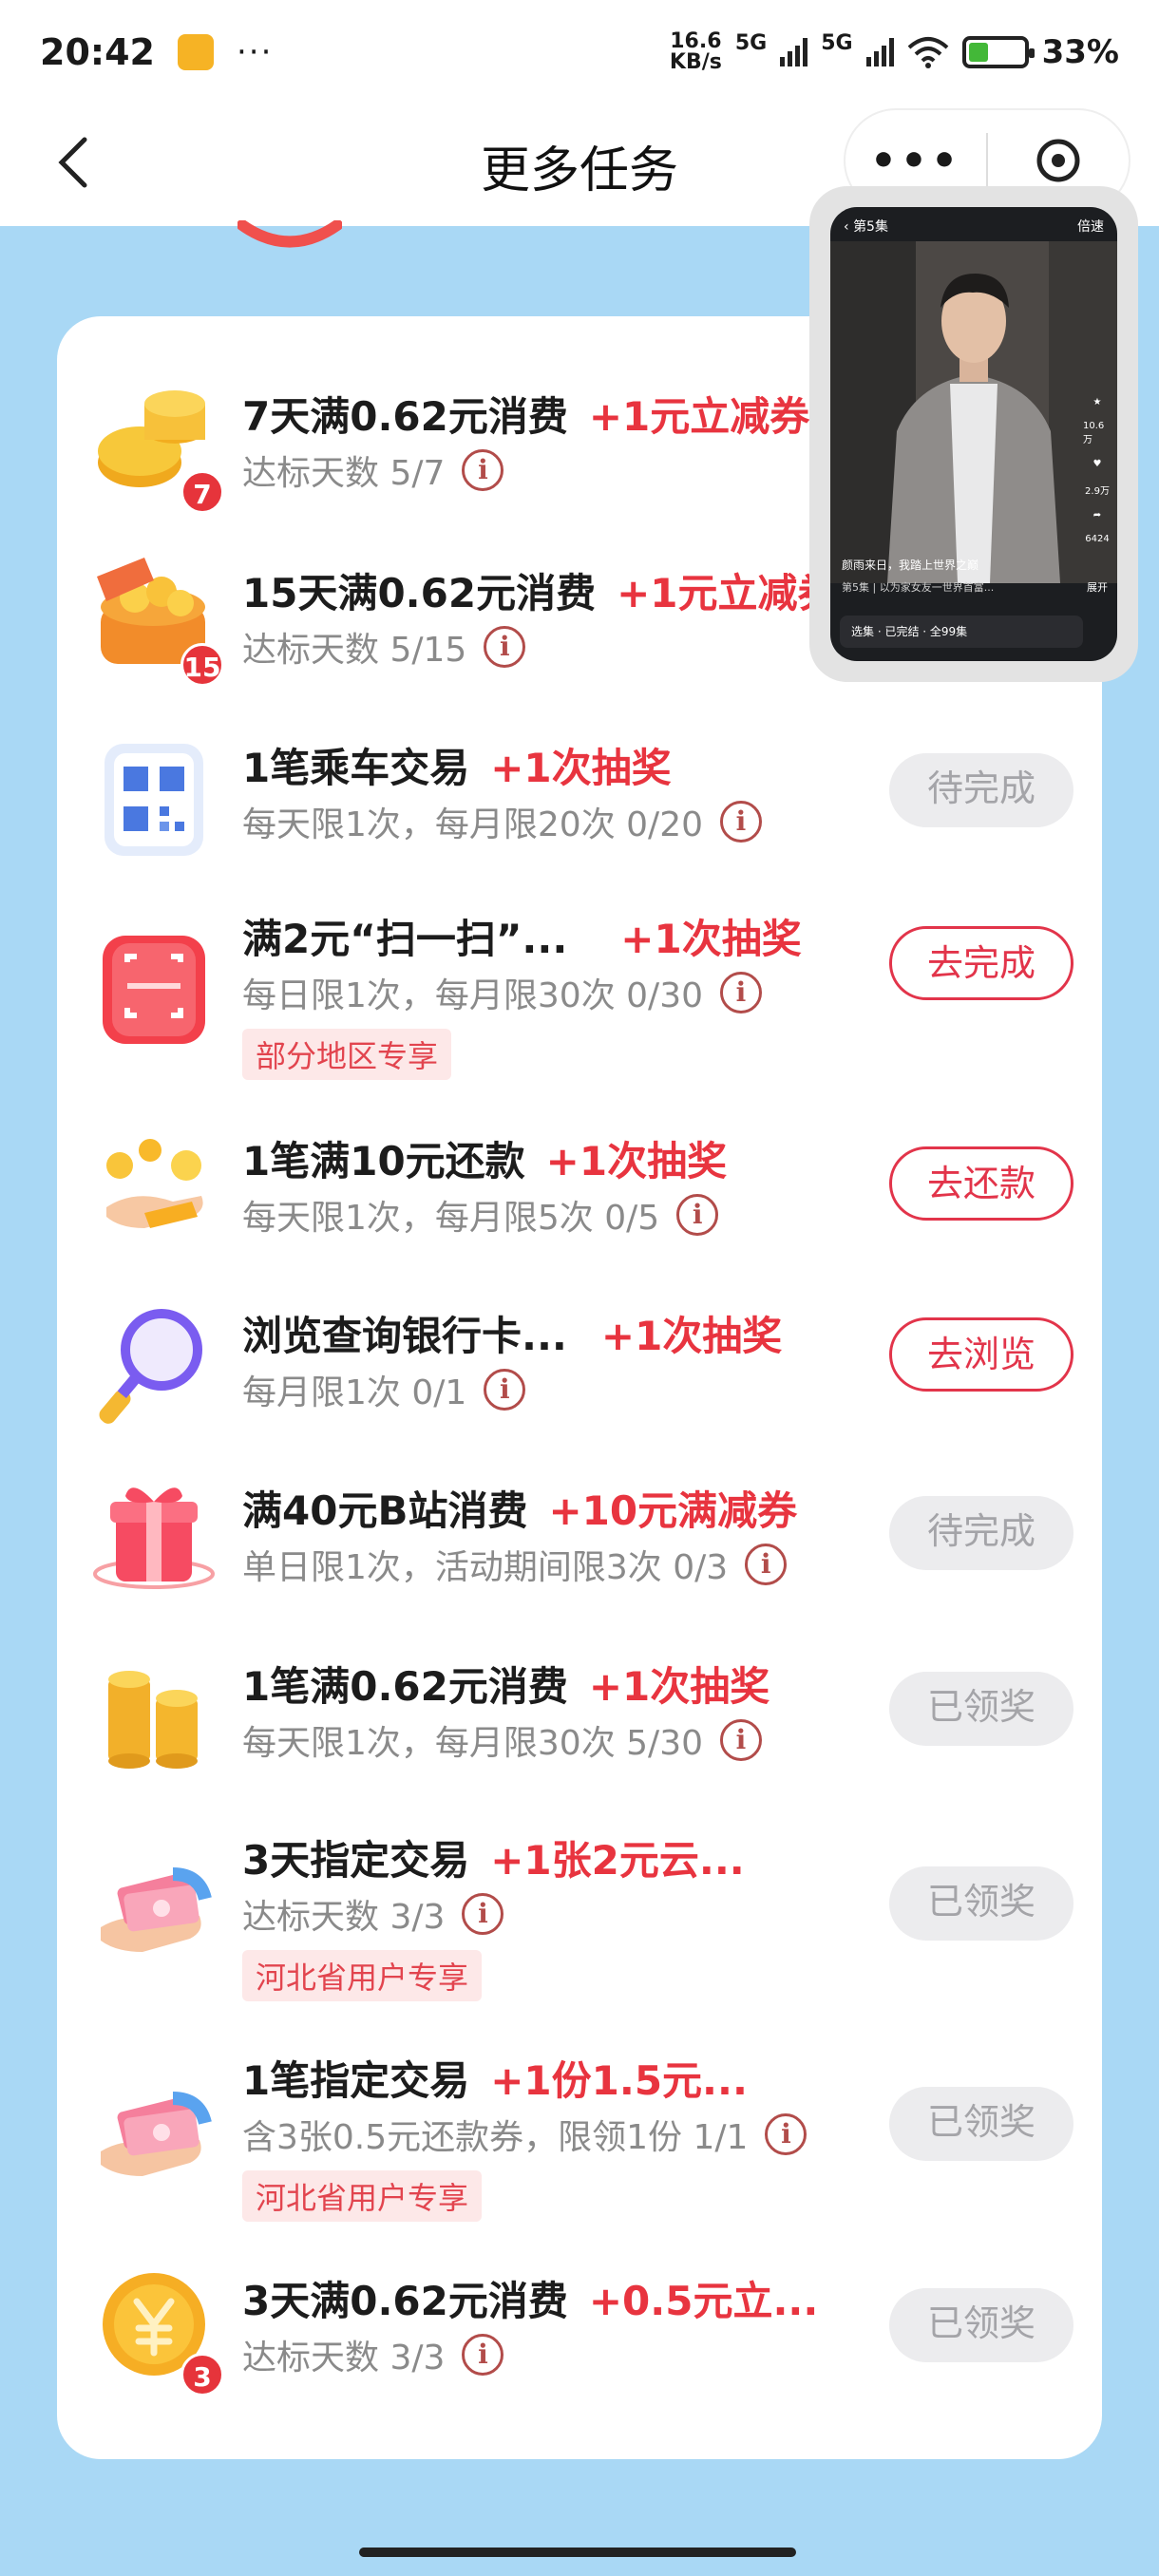 The width and height of the screenshot is (1159, 2576). I want to click on net-speed-unit: KB/s, so click(695, 62).